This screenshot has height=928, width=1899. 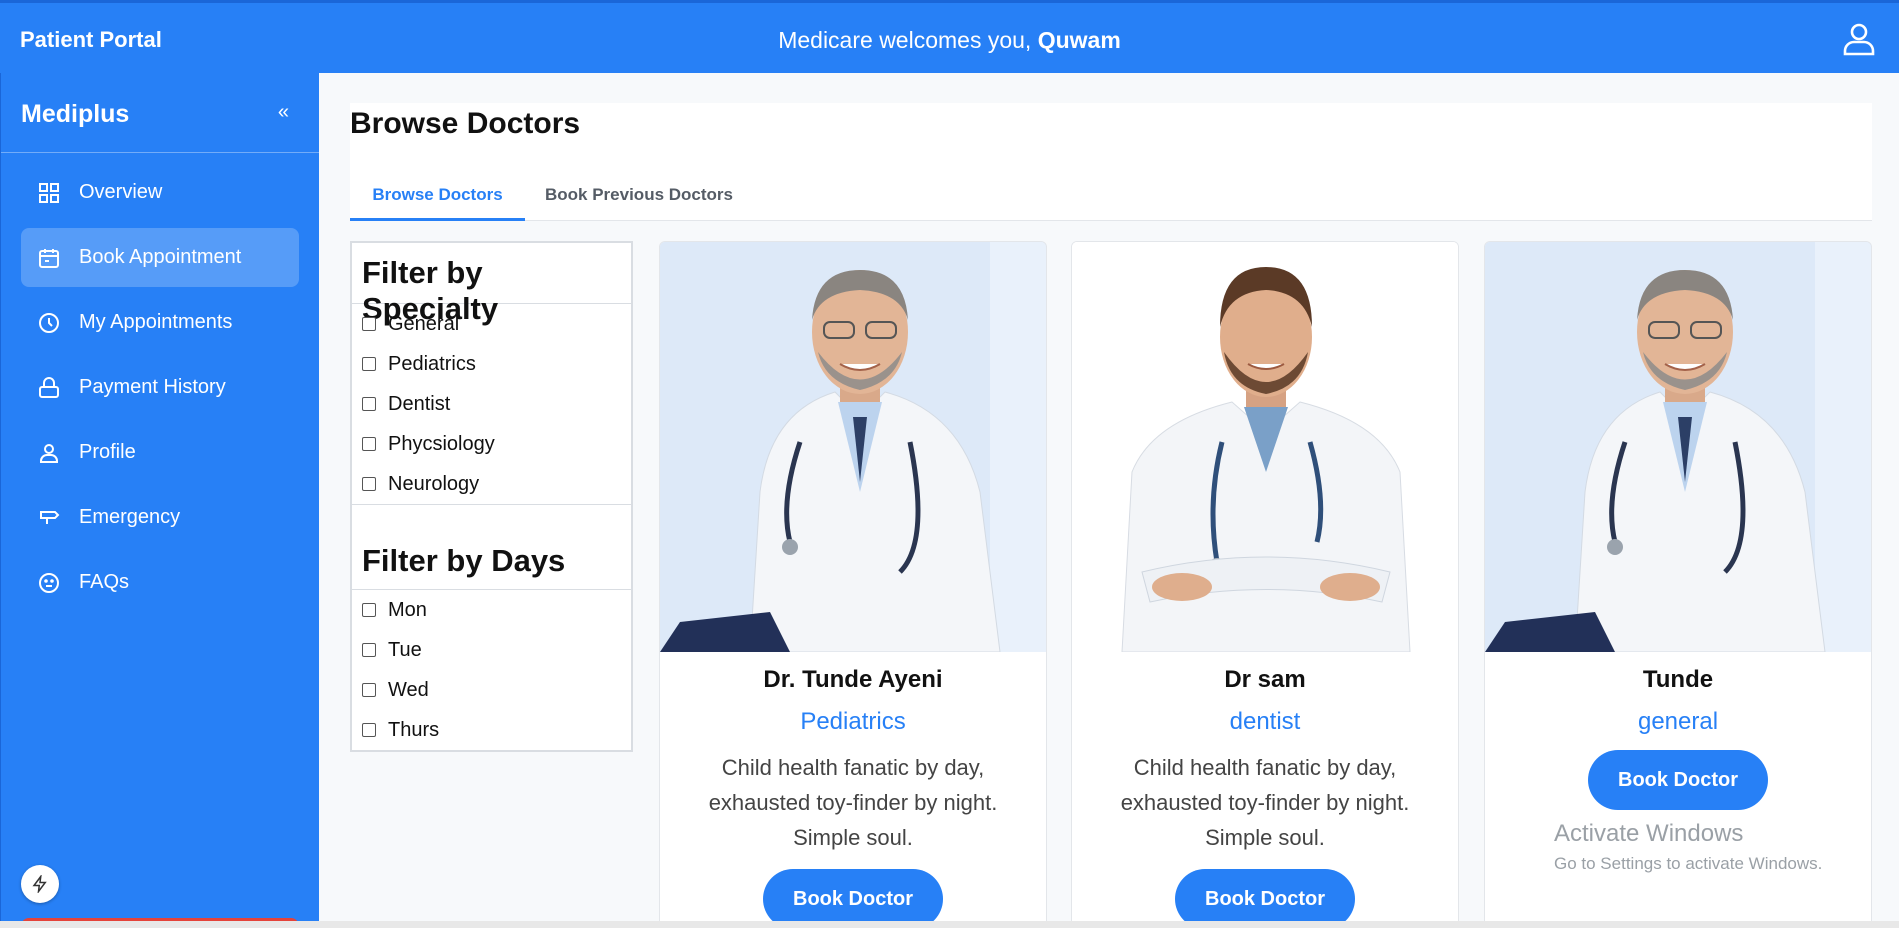 What do you see at coordinates (1079, 40) in the screenshot?
I see `username: Quwam` at bounding box center [1079, 40].